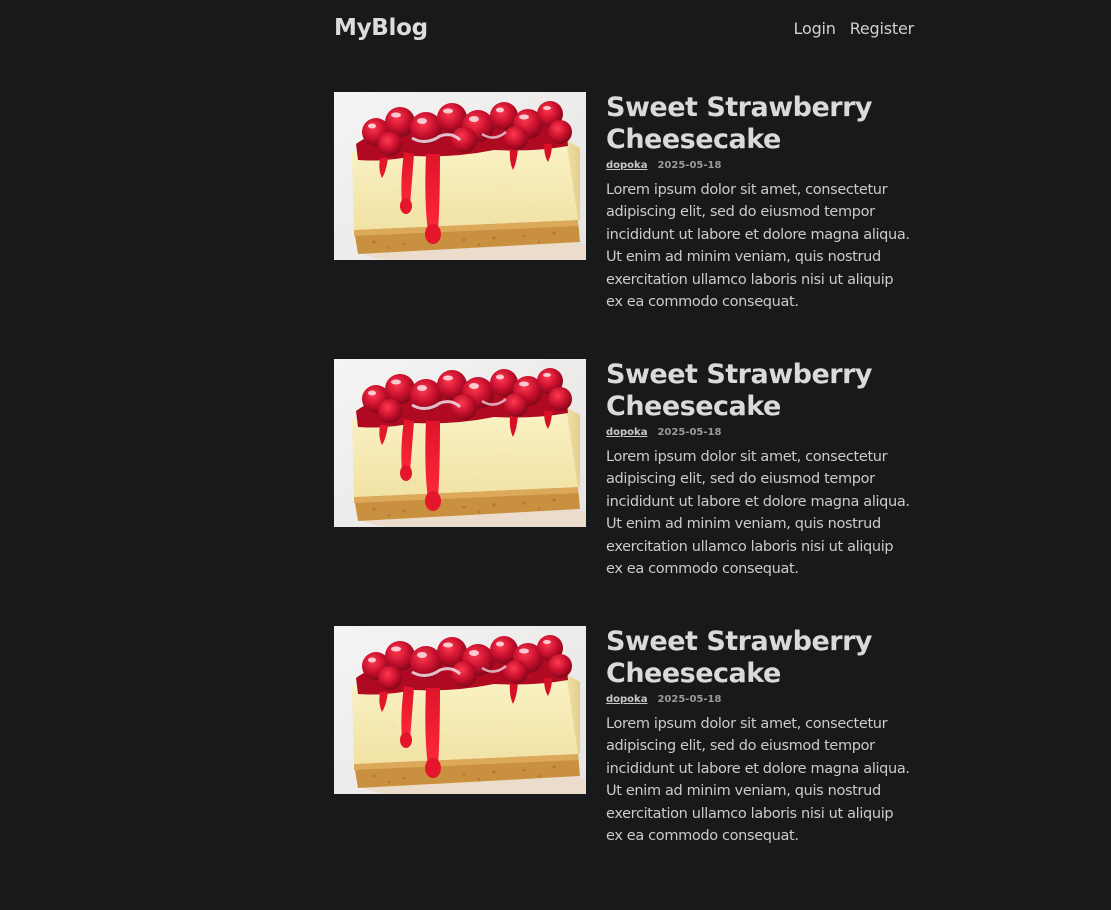 This screenshot has height=910, width=1111. I want to click on site-logo: MyBlog, so click(381, 28).